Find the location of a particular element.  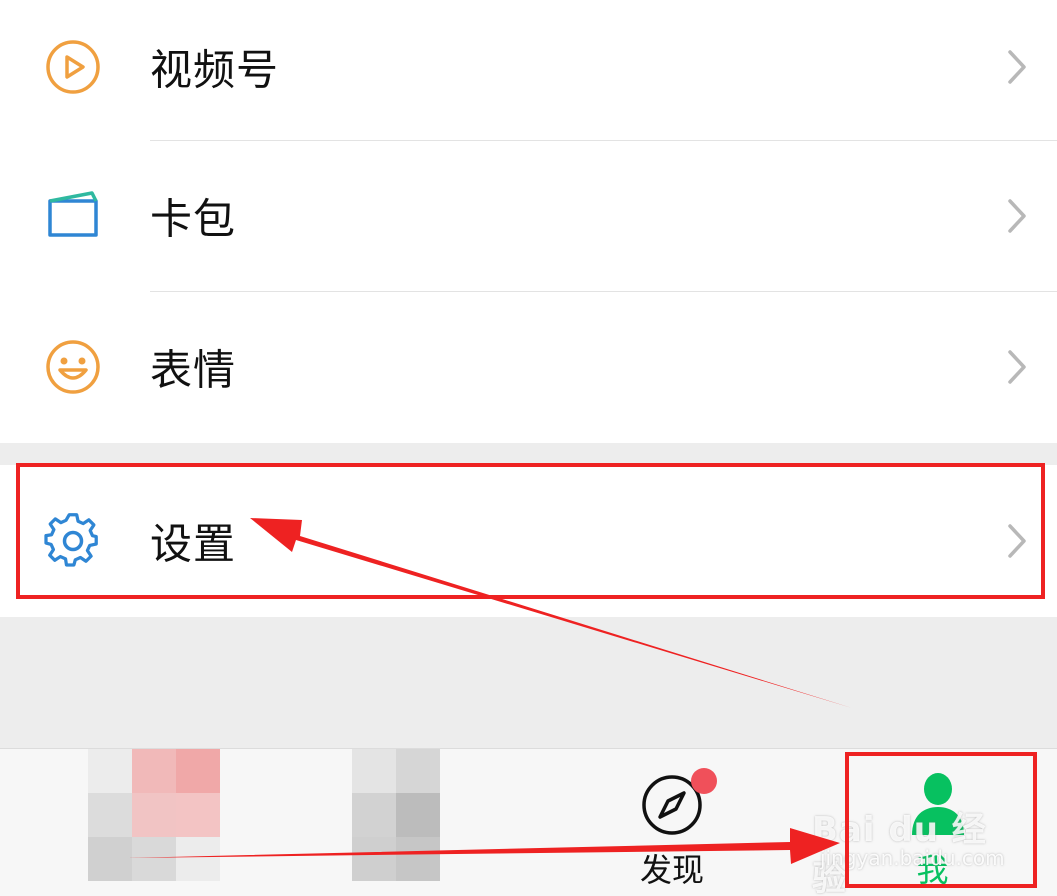

tab-chats-blurred is located at coordinates (132, 822).